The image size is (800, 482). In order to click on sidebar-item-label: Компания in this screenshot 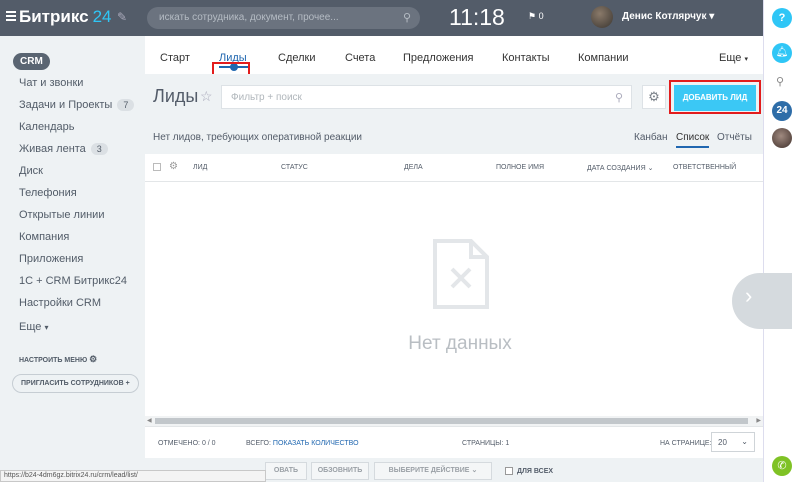, I will do `click(44, 237)`.